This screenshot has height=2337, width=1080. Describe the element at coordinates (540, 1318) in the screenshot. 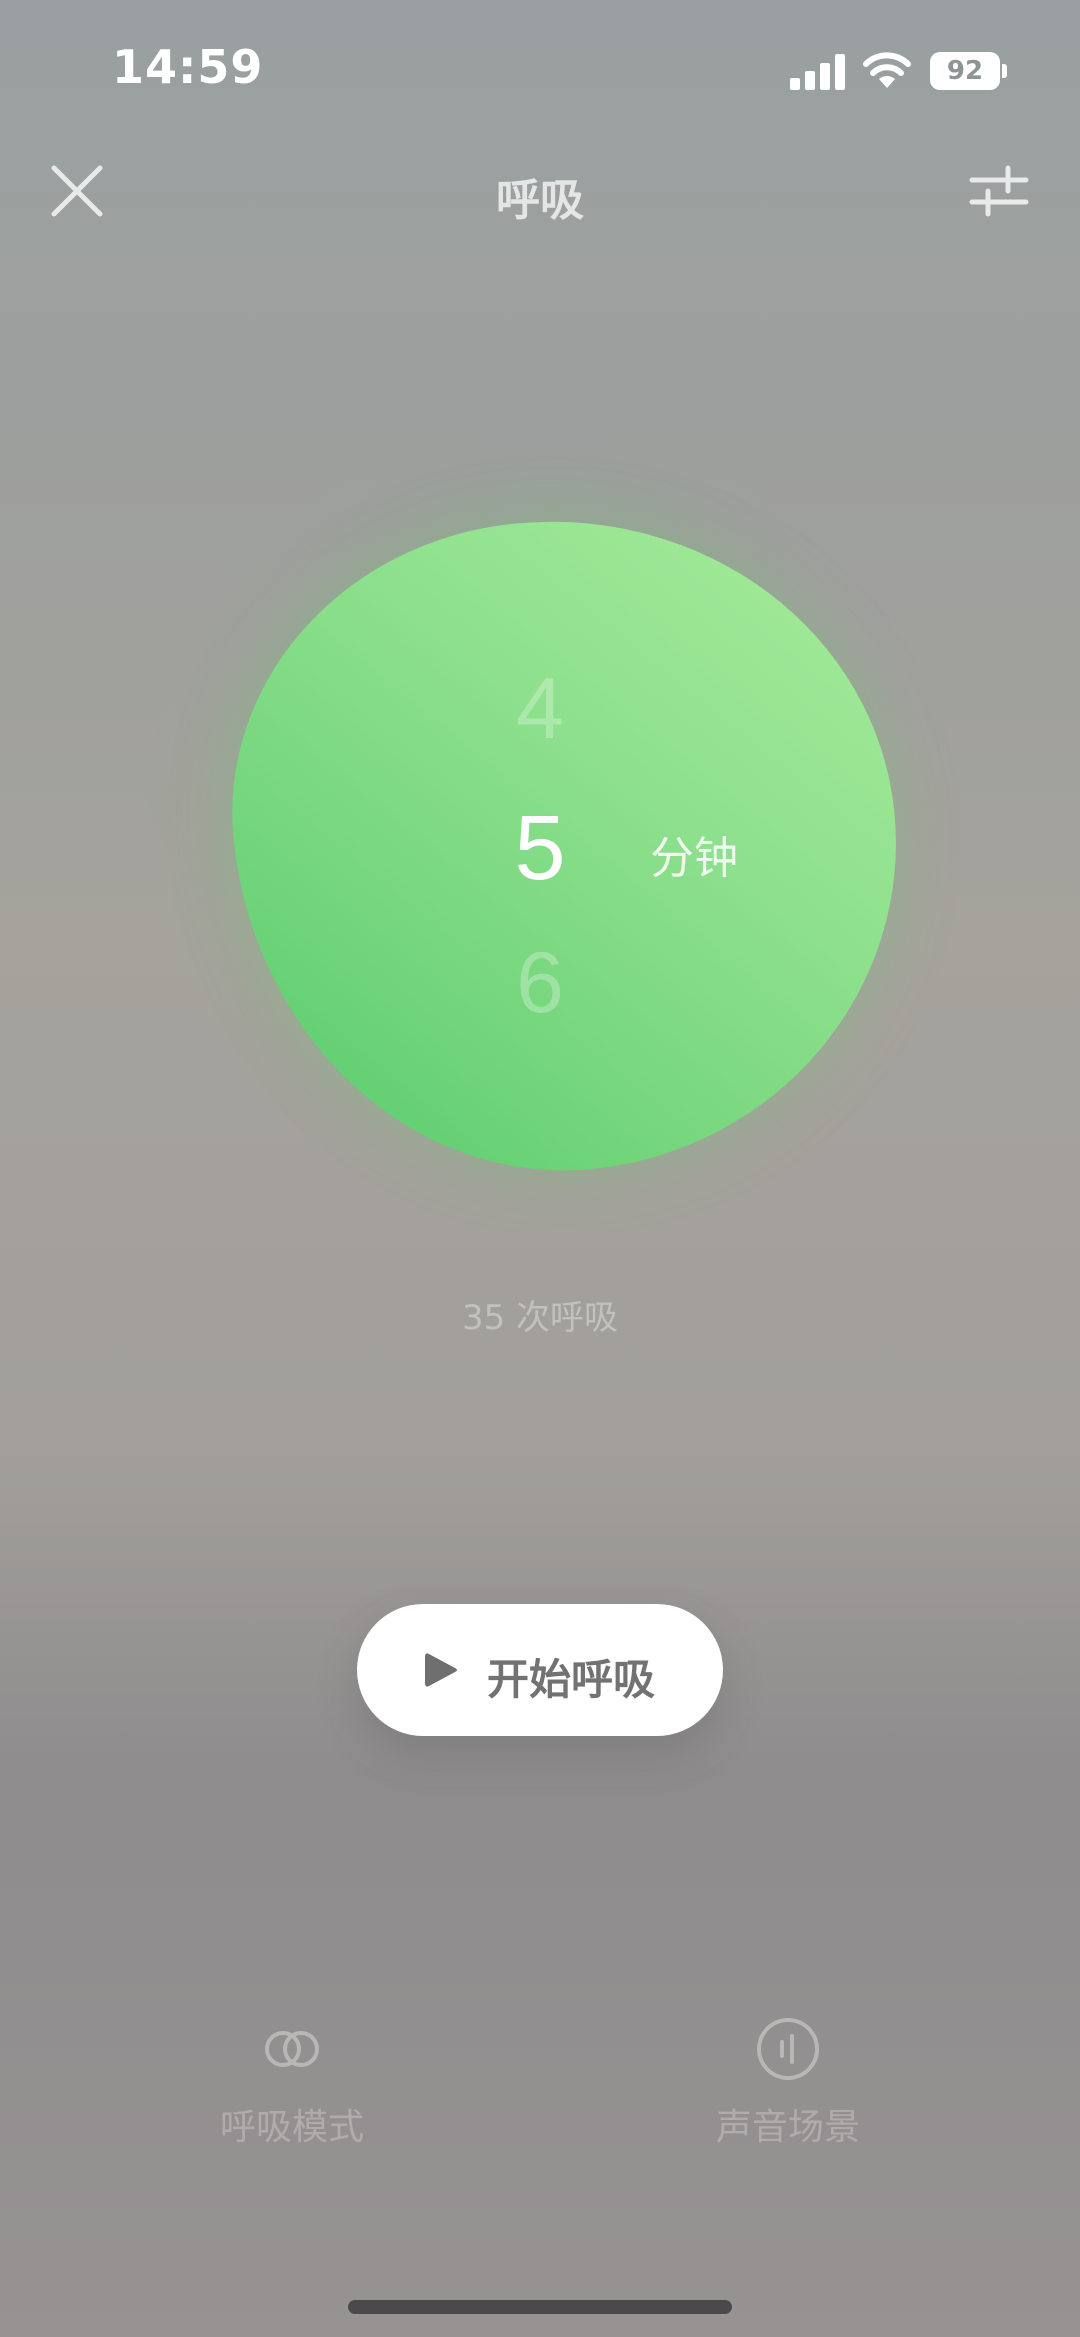

I see `breath-count: 35 次呼吸` at that location.